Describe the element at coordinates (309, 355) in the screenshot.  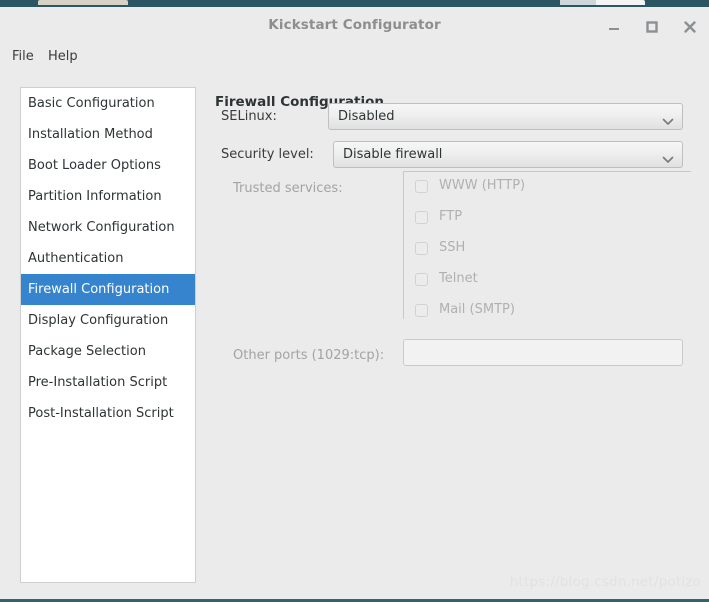
I see `other-ports-label: Other ports (1029:tcp):` at that location.